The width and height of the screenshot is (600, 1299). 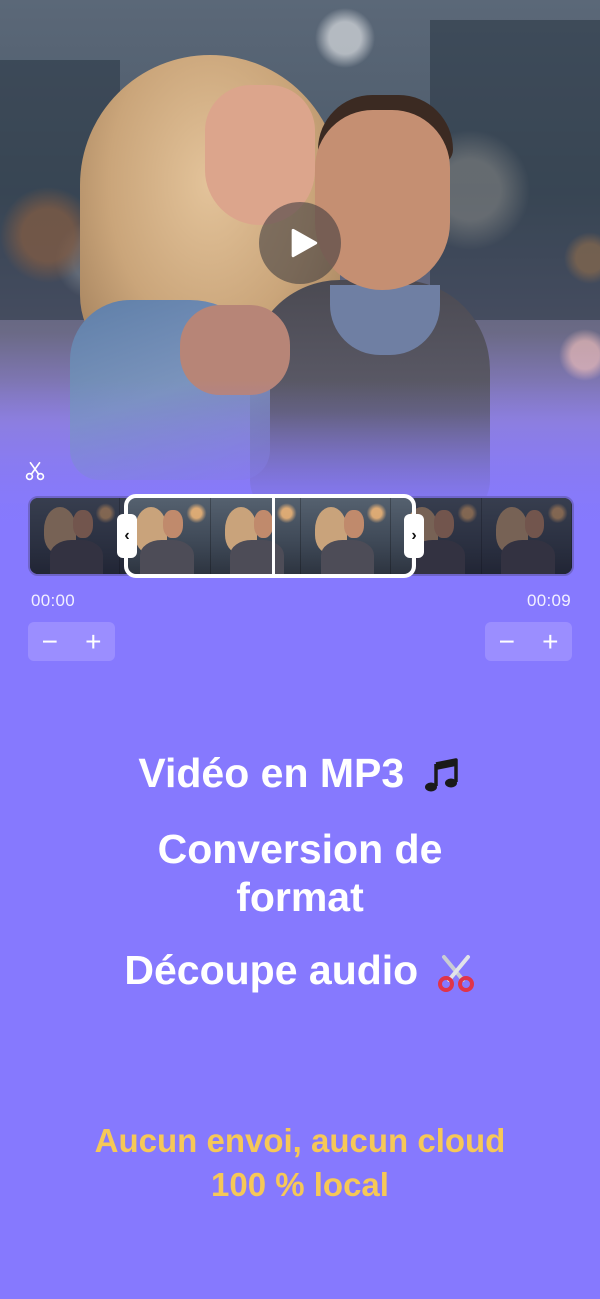 I want to click on trim-handle-end: ›, so click(x=414, y=536).